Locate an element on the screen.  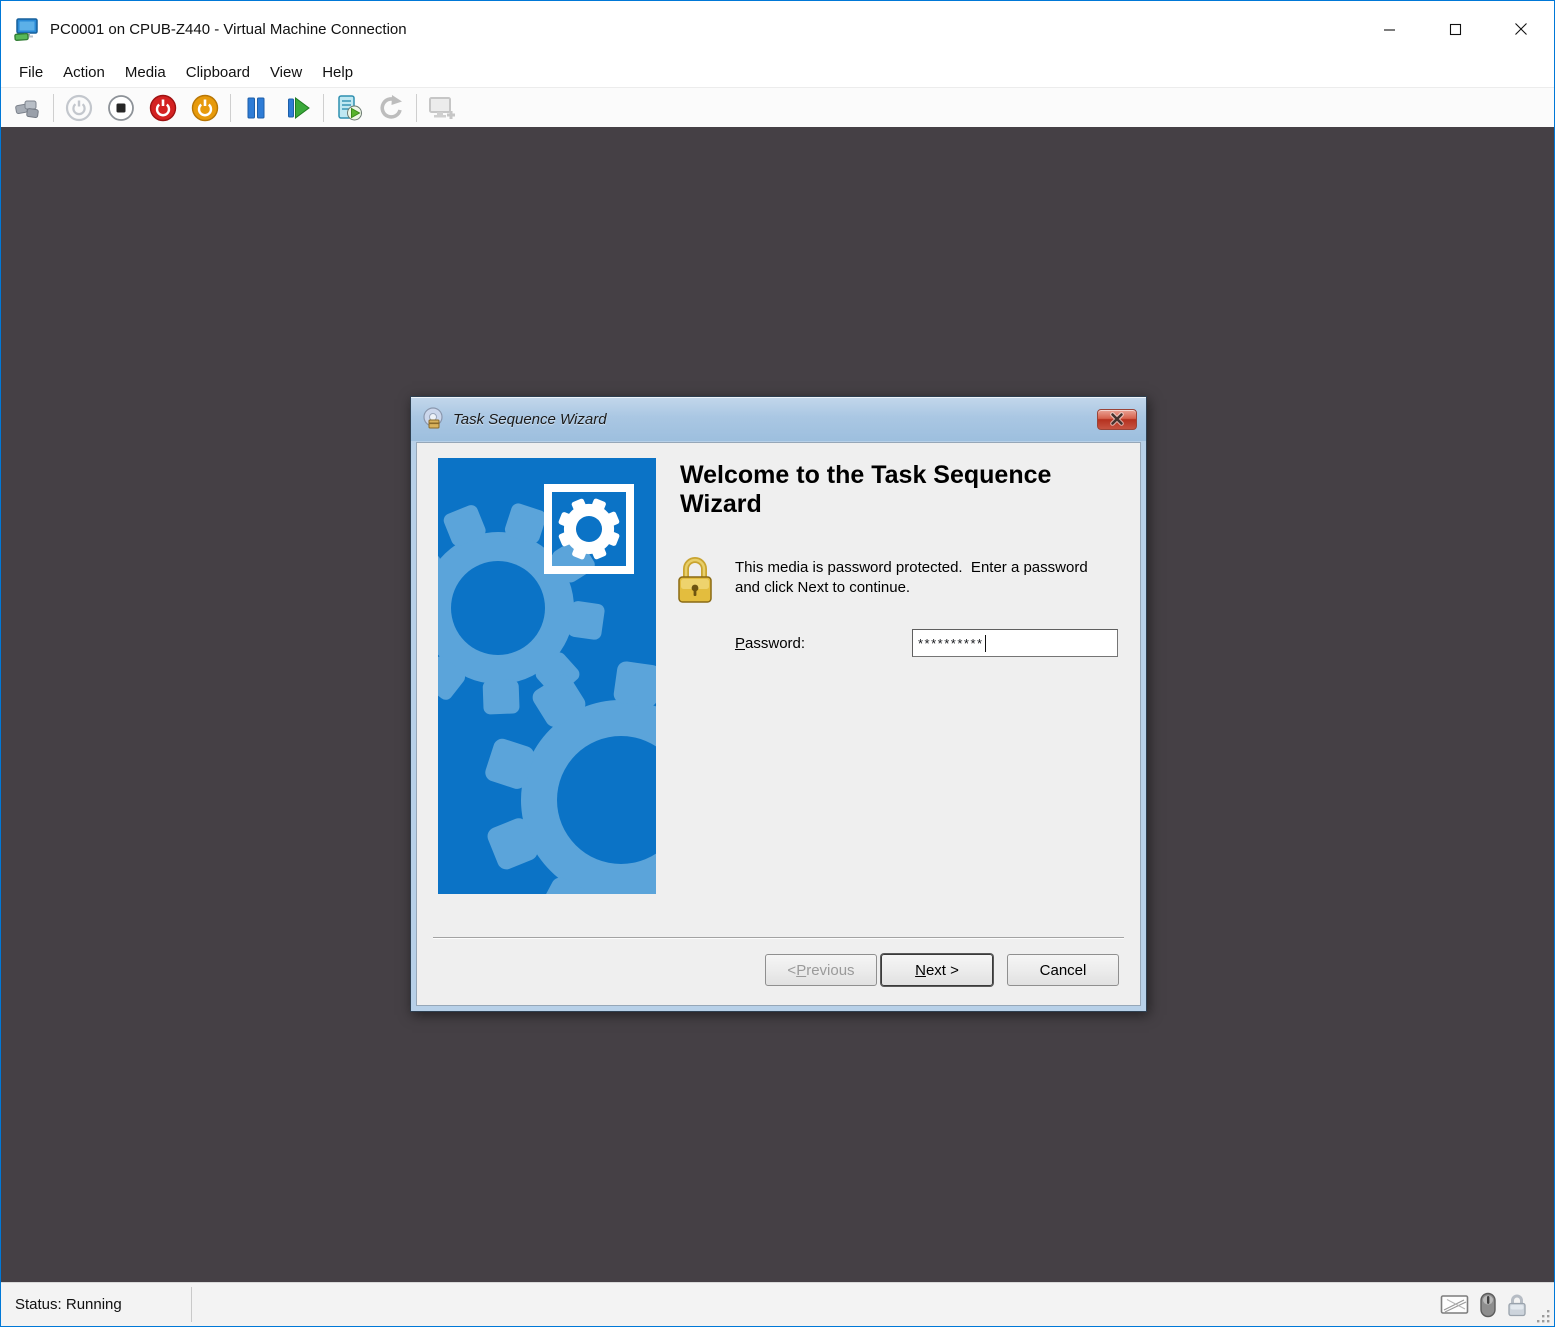
save-icon is located at coordinates (205, 107).